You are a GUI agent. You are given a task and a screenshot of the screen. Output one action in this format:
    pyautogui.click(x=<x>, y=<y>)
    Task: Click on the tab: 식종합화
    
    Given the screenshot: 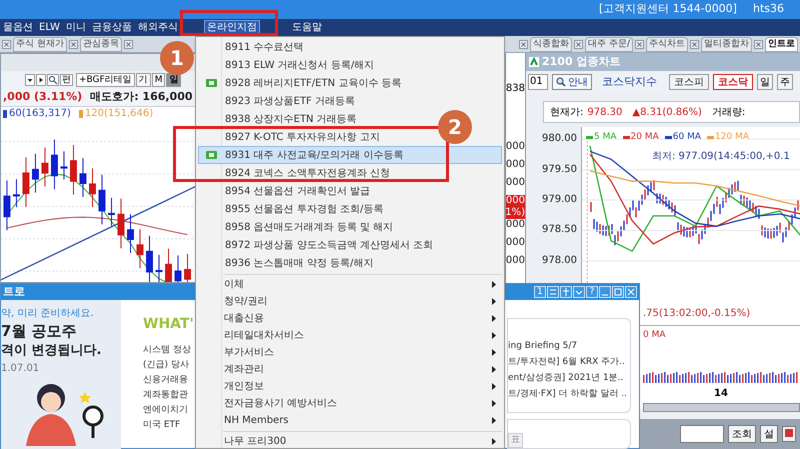 What is the action you would take?
    pyautogui.click(x=551, y=44)
    